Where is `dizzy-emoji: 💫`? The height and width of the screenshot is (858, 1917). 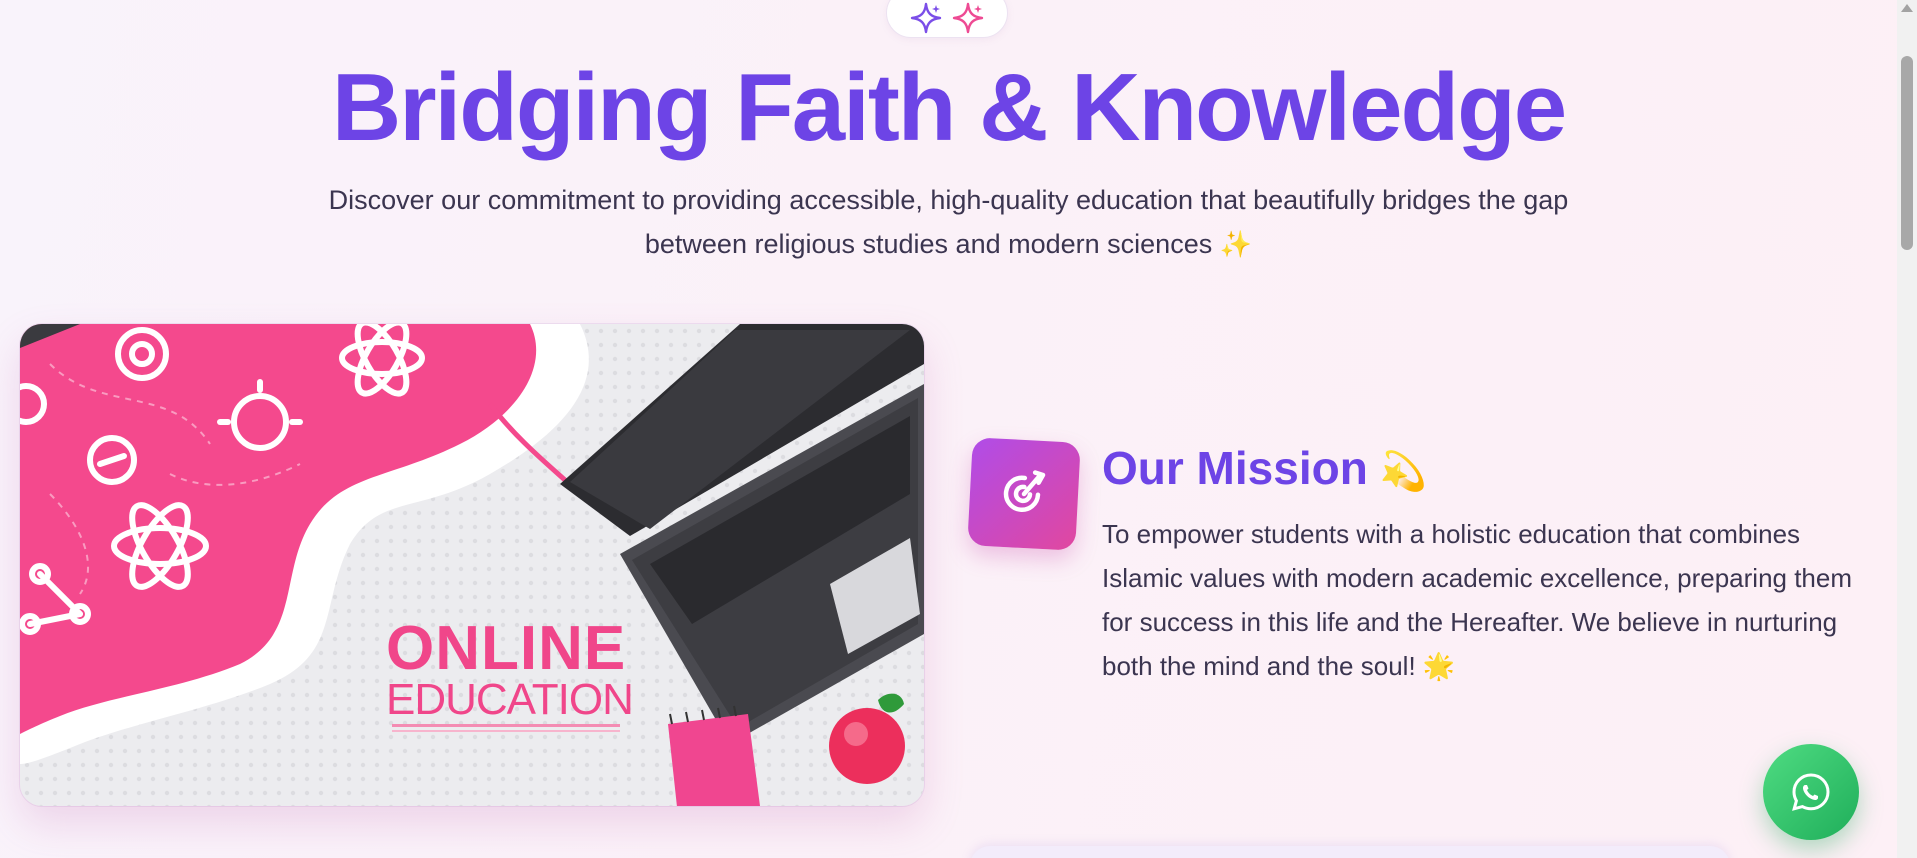
dizzy-emoji: 💫 is located at coordinates (1403, 472).